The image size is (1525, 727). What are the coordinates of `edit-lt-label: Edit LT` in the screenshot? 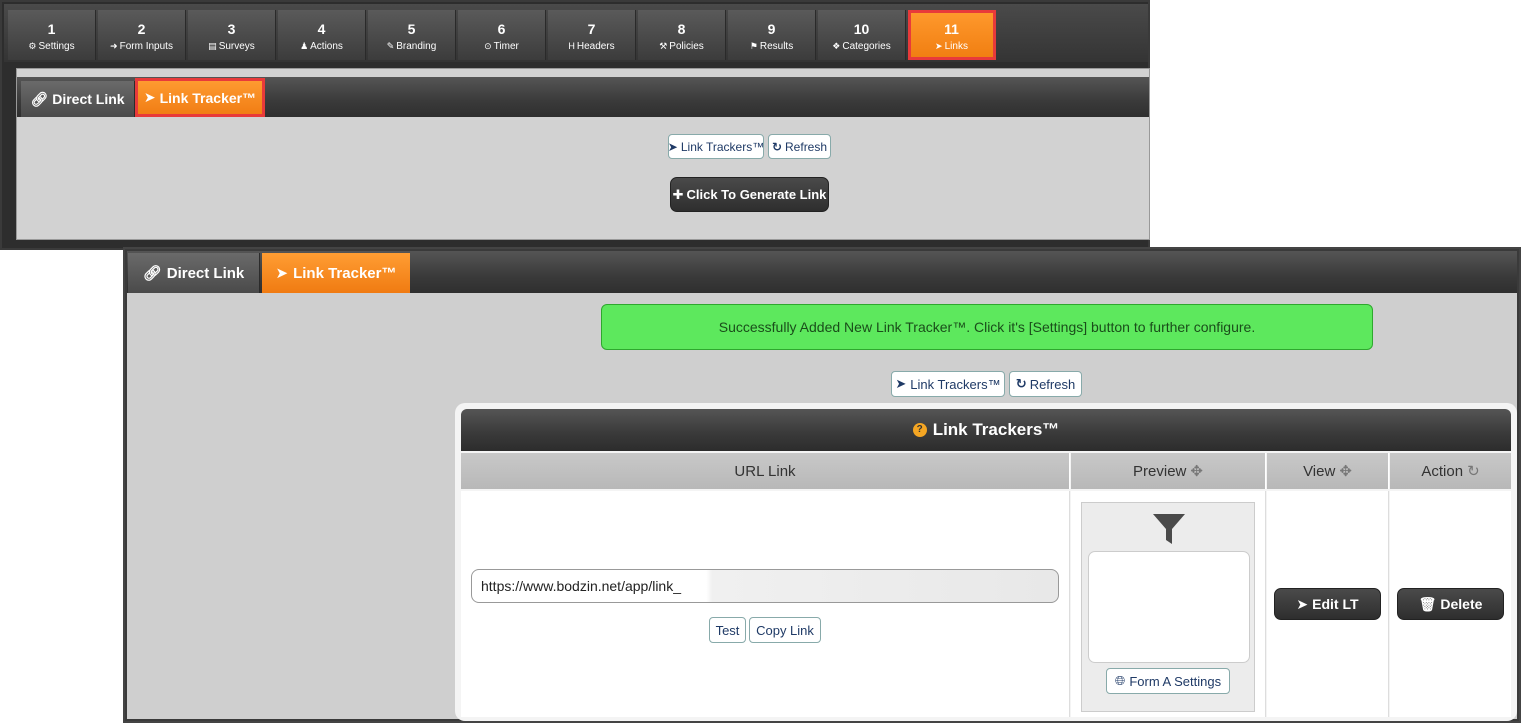 It's located at (1335, 604).